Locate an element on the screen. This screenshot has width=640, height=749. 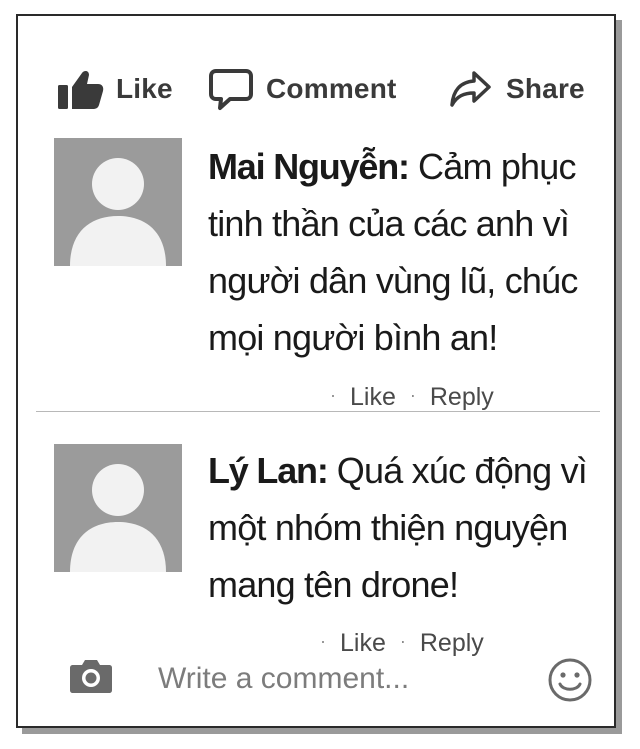
speech-bubble-icon is located at coordinates (231, 89).